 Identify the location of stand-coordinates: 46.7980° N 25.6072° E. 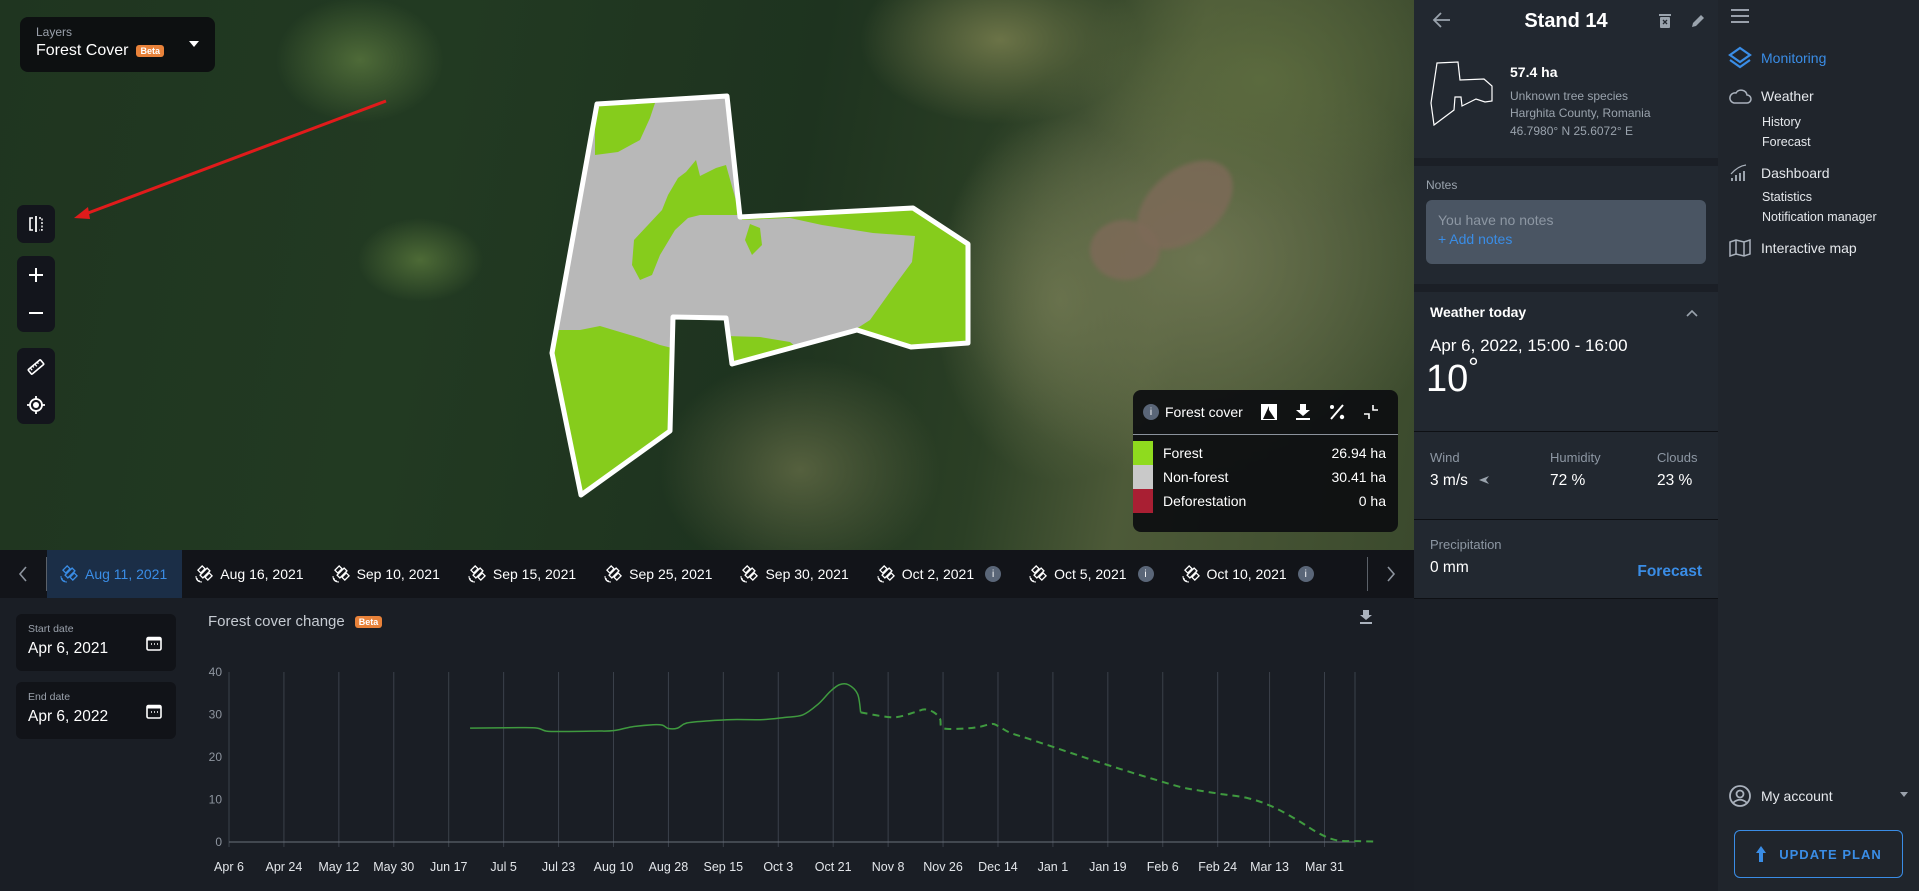
(1572, 131).